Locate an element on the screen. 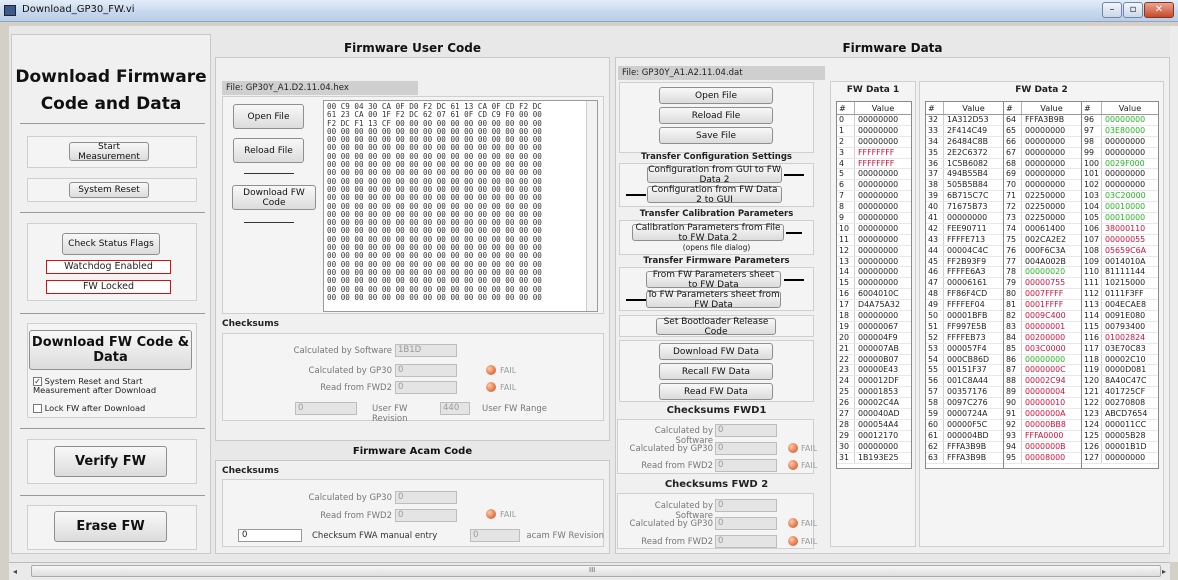 Image resolution: width=1178 pixels, height=580 pixels. table-row: 126 00001B1D is located at coordinates (1120, 447).